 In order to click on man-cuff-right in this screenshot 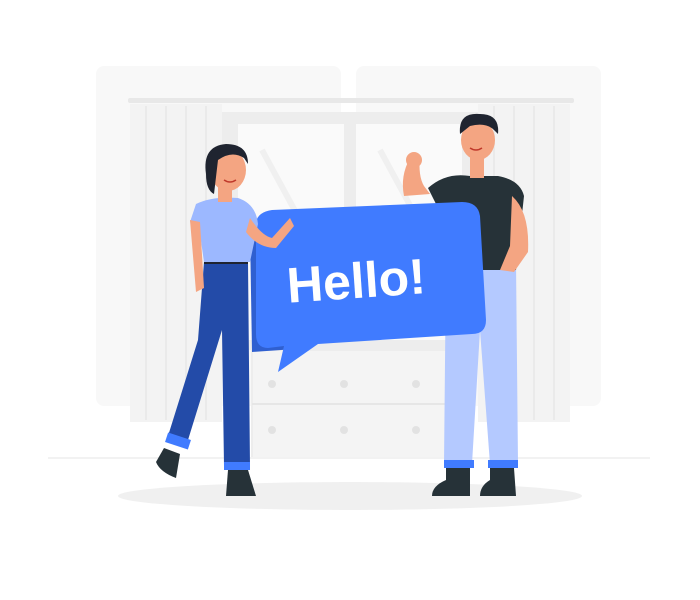, I will do `click(503, 464)`.